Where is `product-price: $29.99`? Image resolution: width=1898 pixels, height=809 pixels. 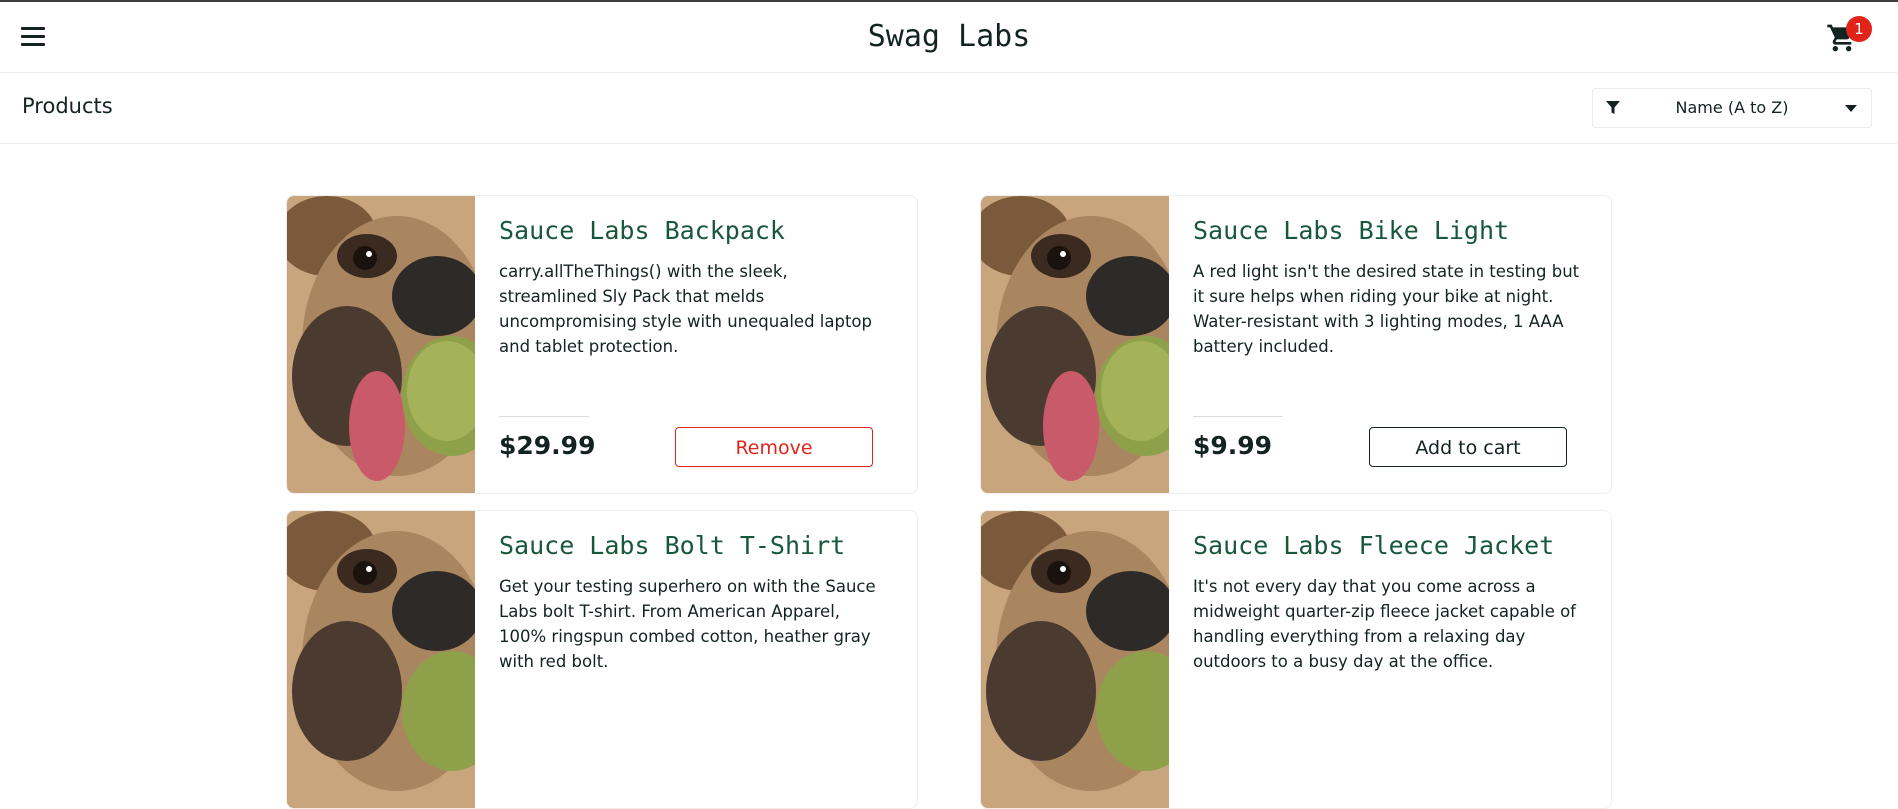
product-price: $29.99 is located at coordinates (547, 445).